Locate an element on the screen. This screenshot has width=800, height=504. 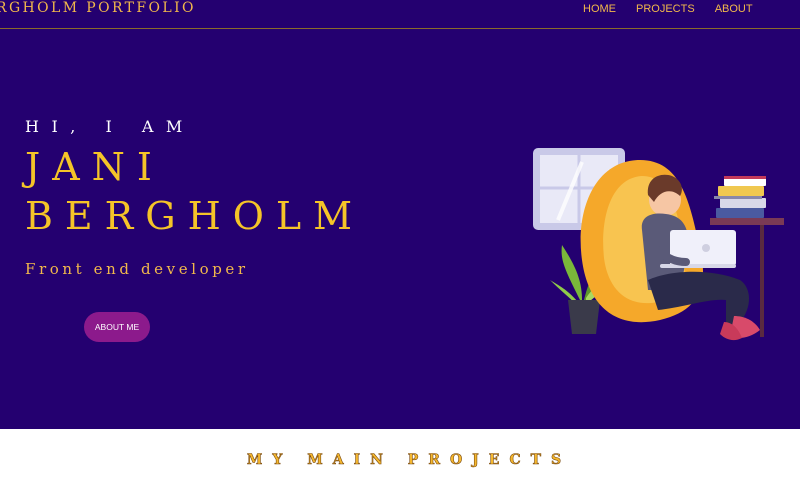
nav-links: HOME PROJECTS ABOUT is located at coordinates (668, 9).